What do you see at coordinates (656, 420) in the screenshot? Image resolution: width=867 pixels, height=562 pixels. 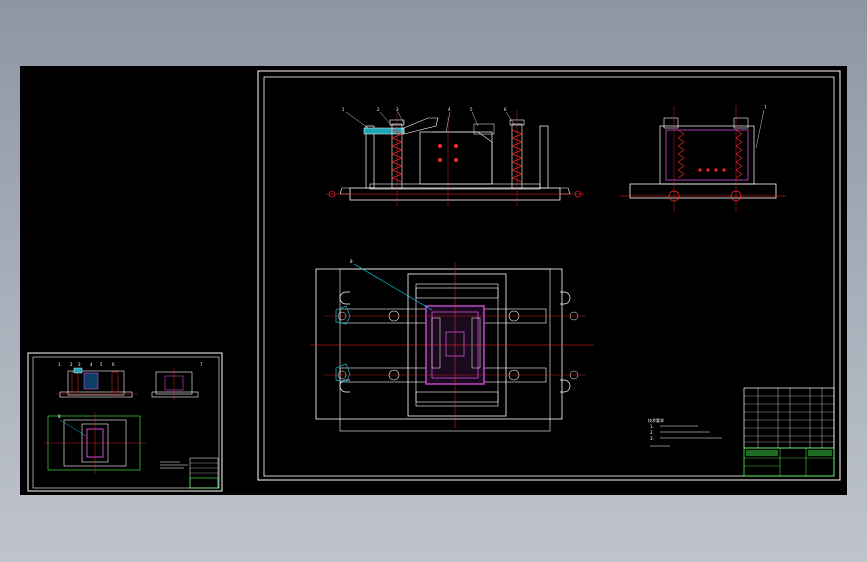 I see `svg-text: 技术要求` at bounding box center [656, 420].